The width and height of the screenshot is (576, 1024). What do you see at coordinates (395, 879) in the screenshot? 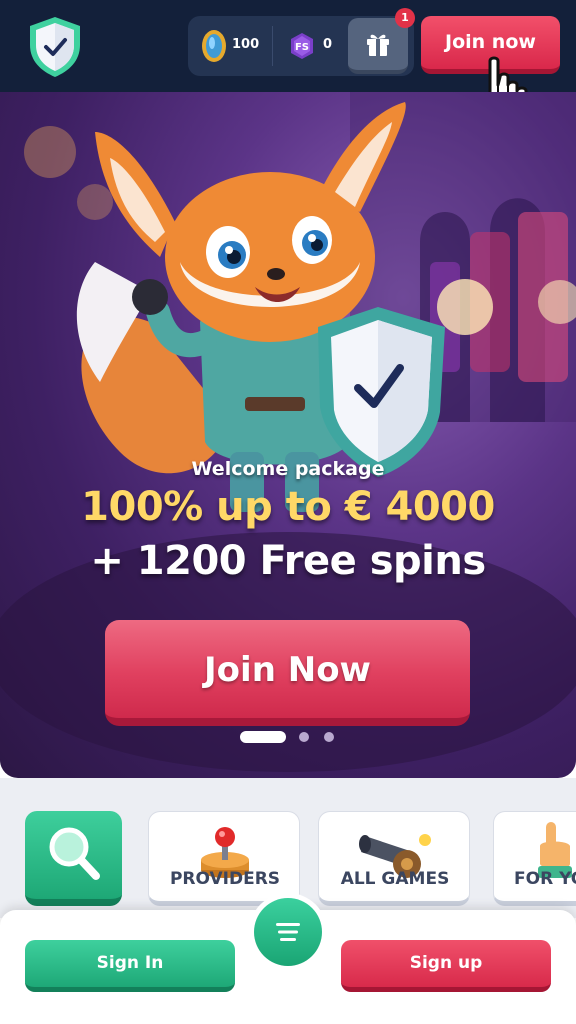
I see `category-label: ALL GAMES` at bounding box center [395, 879].